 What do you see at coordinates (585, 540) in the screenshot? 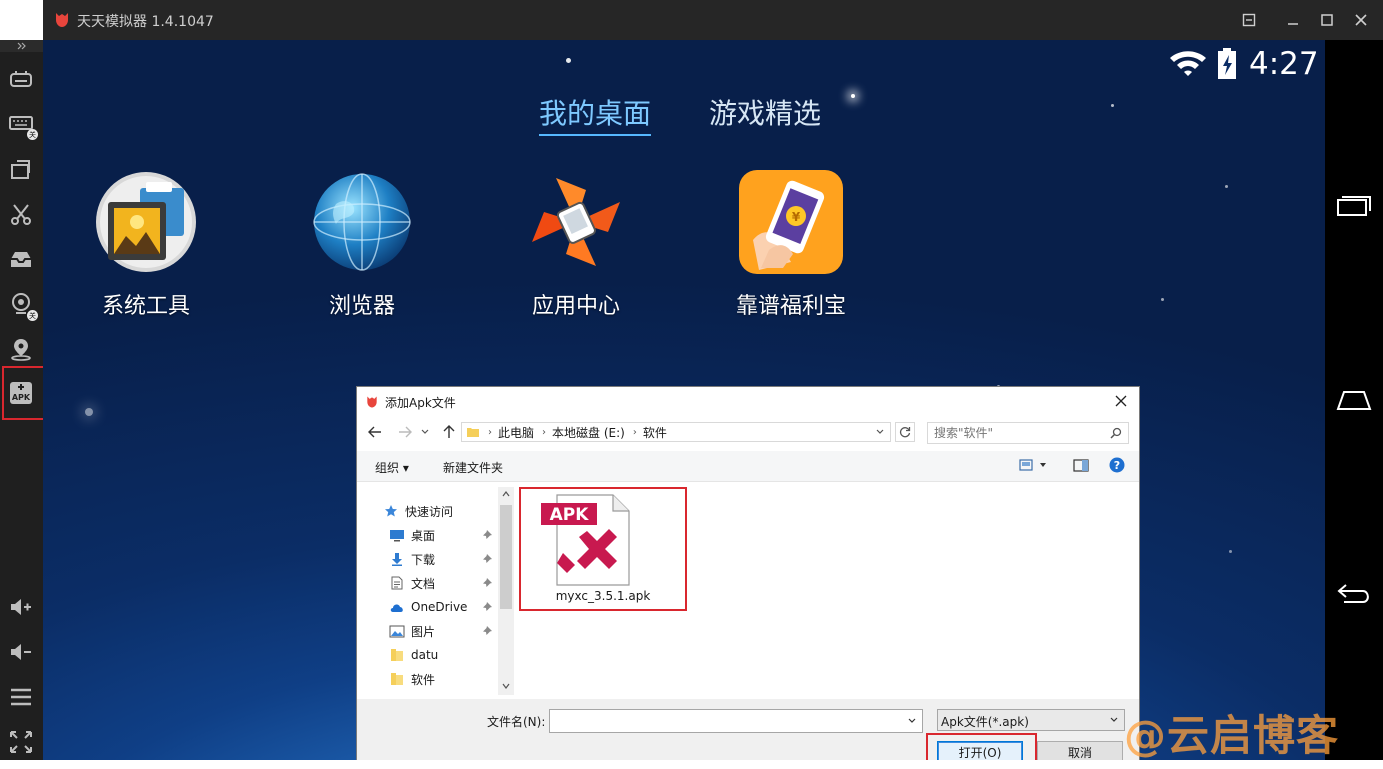
I see `apk-file-icon: APK` at bounding box center [585, 540].